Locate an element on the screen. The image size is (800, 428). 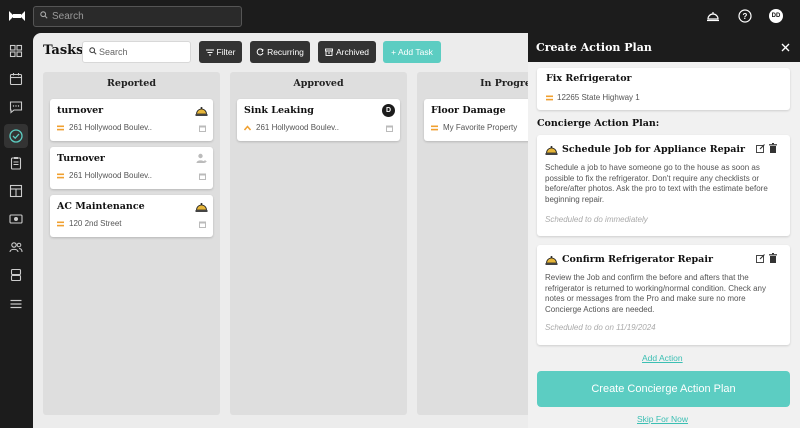
archive-icon is located at coordinates (329, 52).